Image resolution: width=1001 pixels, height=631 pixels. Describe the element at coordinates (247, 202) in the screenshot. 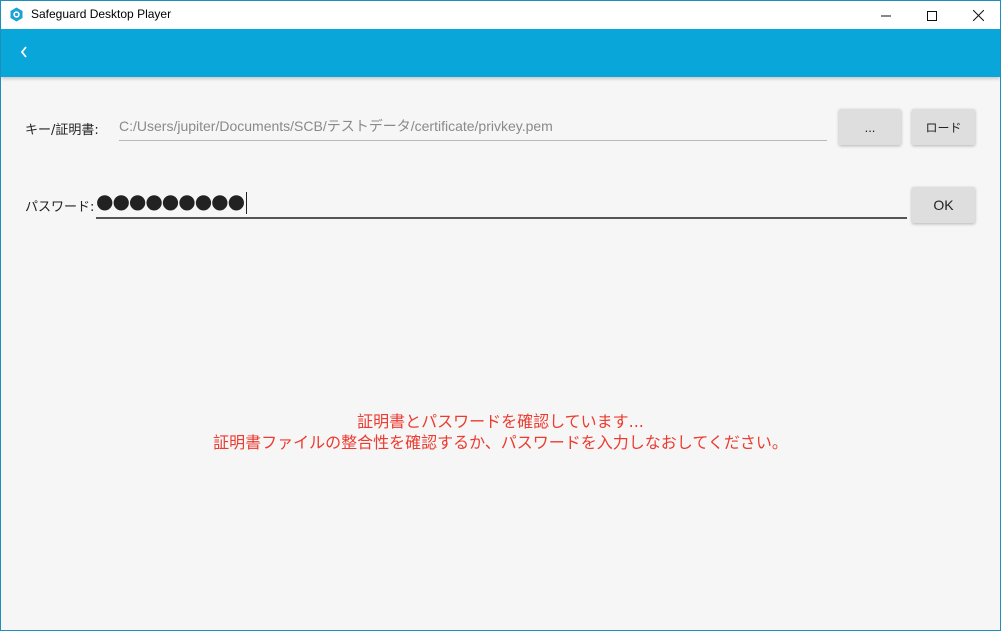

I see `text-caret` at that location.